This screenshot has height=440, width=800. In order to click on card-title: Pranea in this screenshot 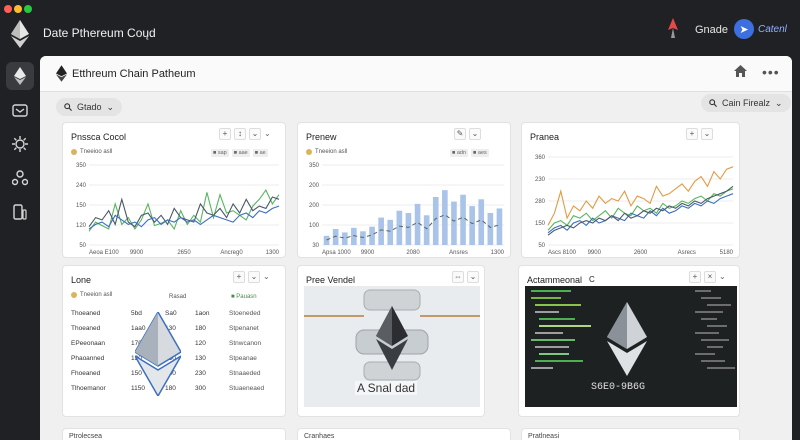, I will do `click(545, 137)`.